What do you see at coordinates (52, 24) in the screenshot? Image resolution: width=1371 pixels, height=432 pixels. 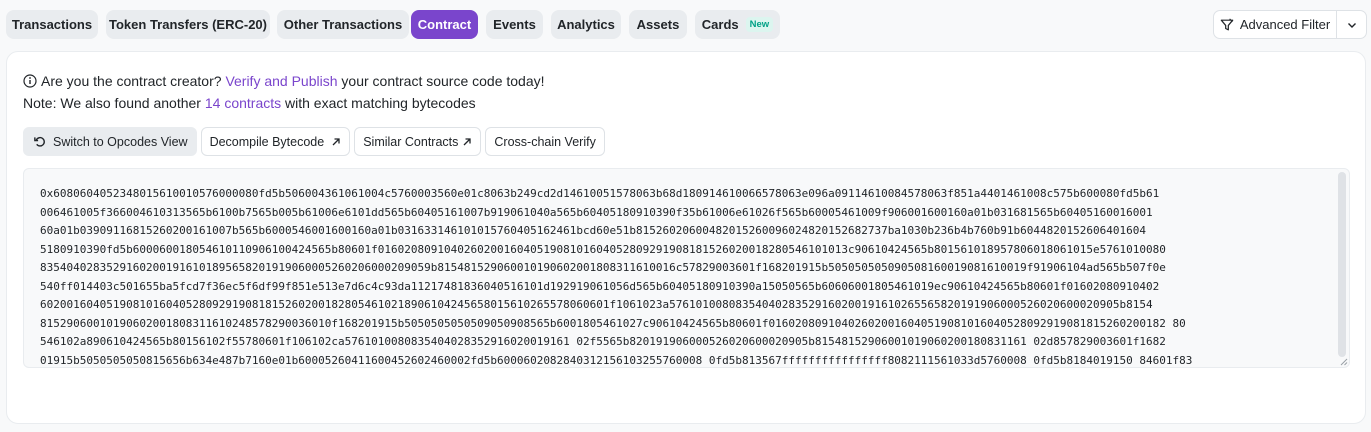 I see `tab-transactions: Transactions` at bounding box center [52, 24].